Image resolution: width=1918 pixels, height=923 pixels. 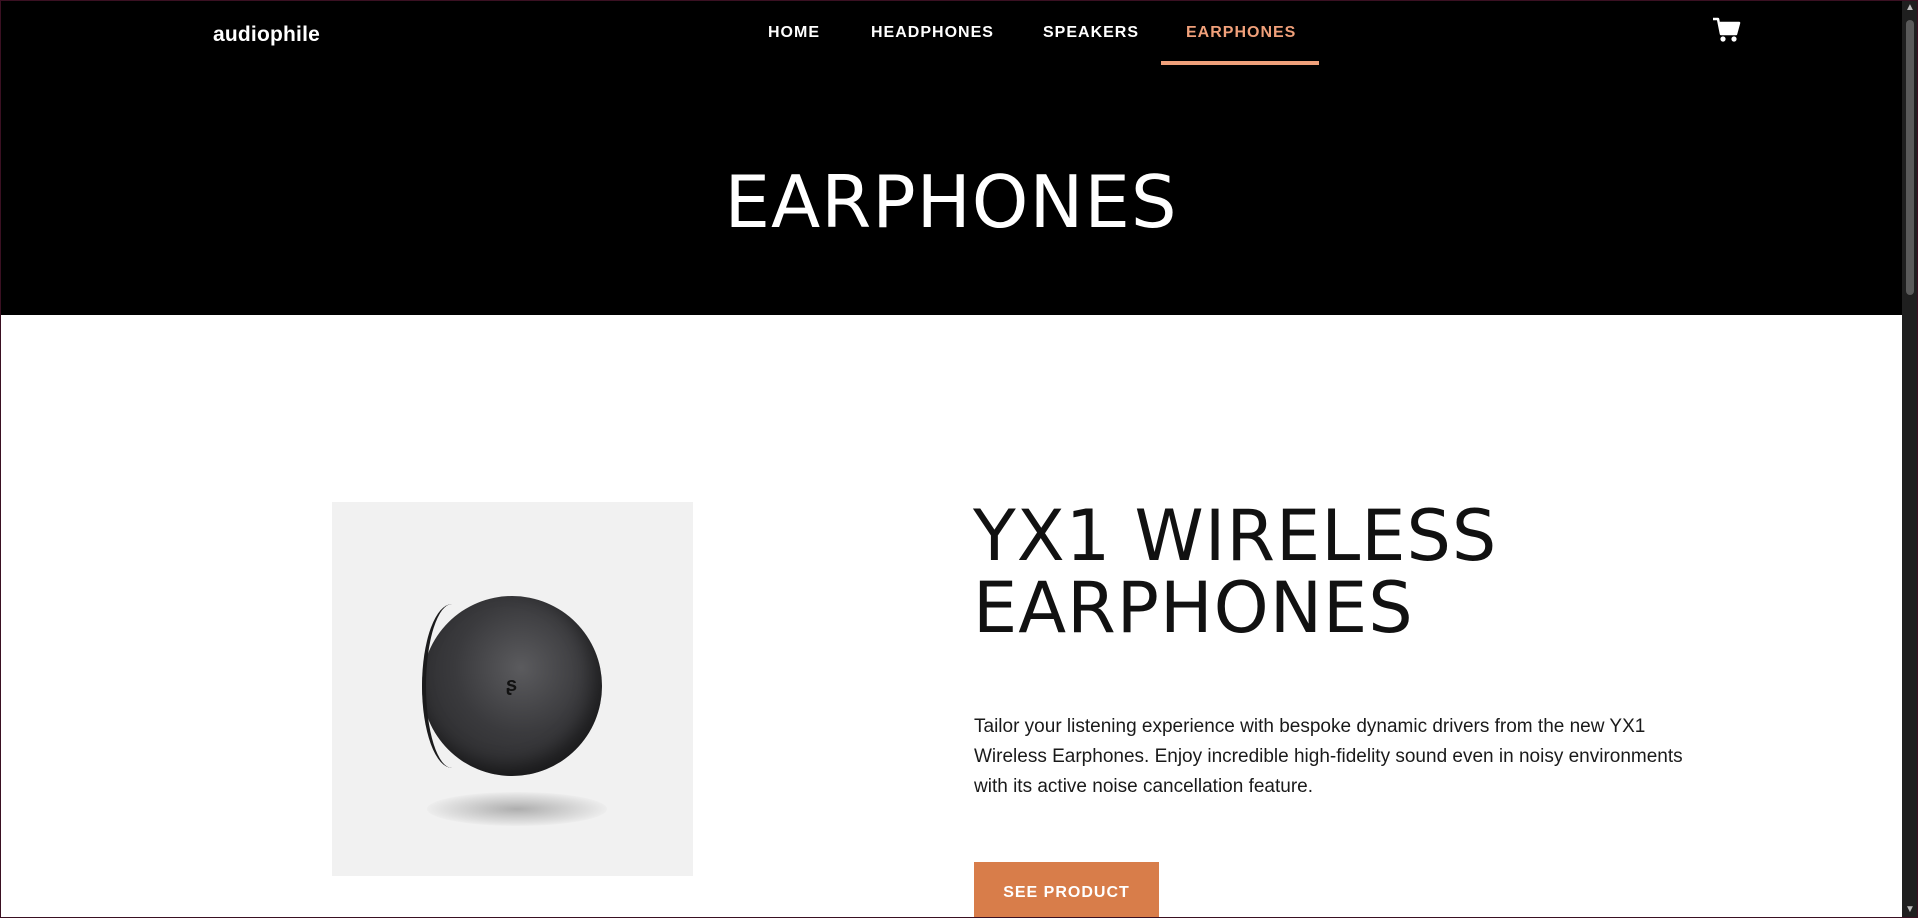 I want to click on page-title: EARPHONES, so click(x=951, y=202).